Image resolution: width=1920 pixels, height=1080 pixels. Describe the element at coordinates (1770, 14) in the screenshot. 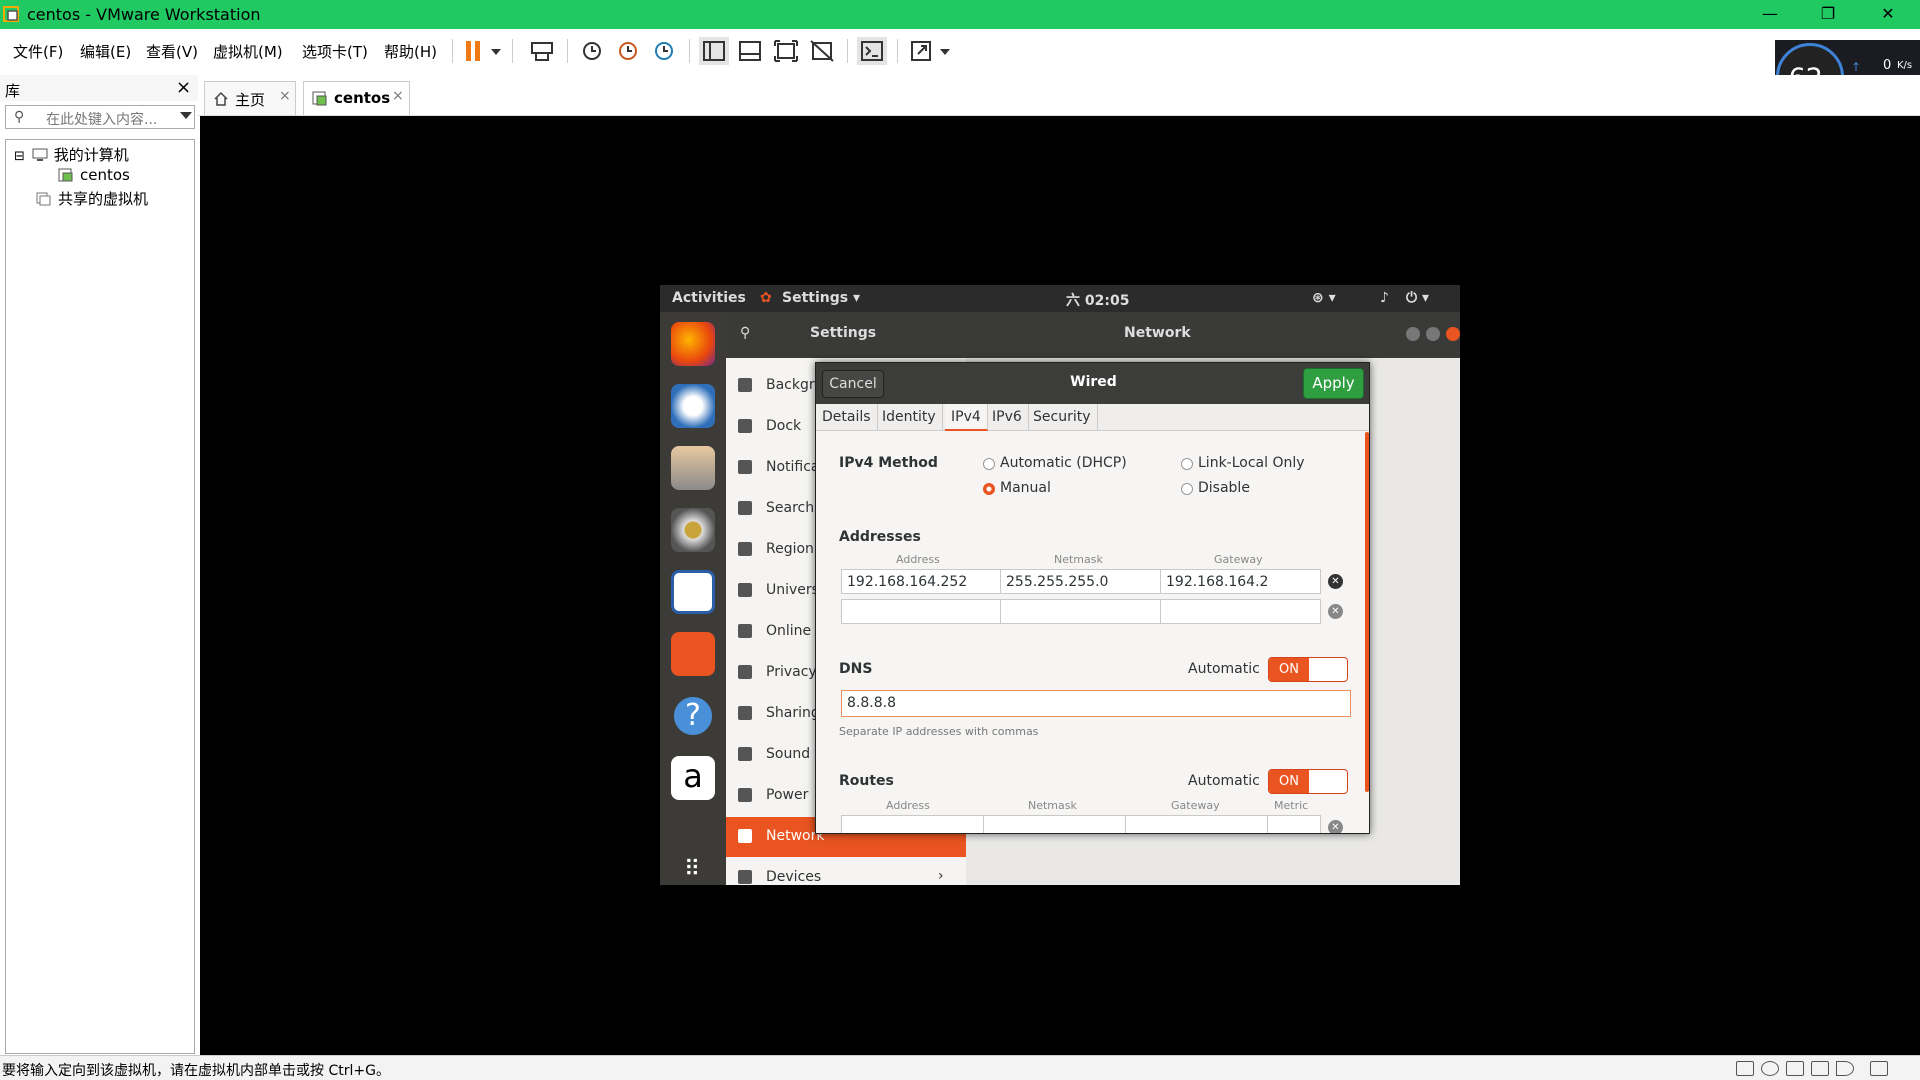

I see `minimize-button: —` at that location.